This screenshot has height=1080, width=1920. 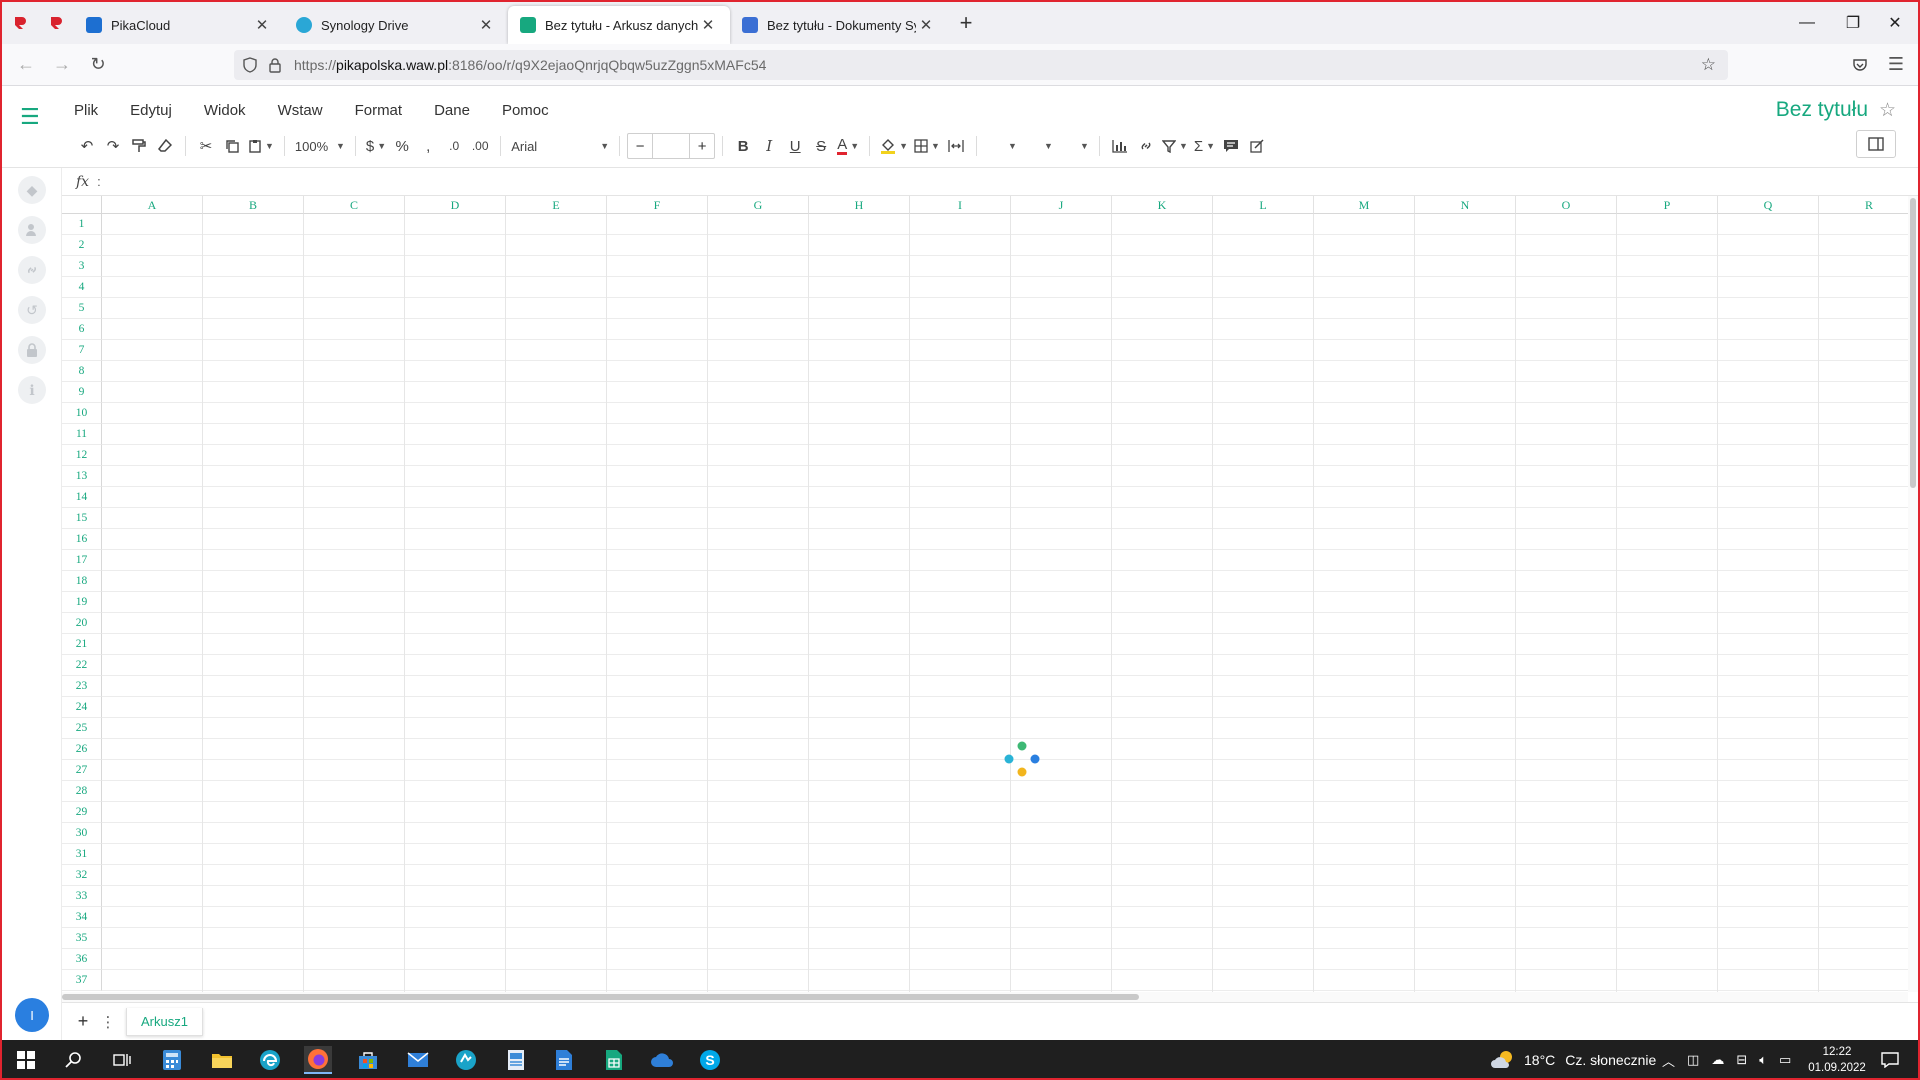 I want to click on menu-view: Widok, so click(x=225, y=110).